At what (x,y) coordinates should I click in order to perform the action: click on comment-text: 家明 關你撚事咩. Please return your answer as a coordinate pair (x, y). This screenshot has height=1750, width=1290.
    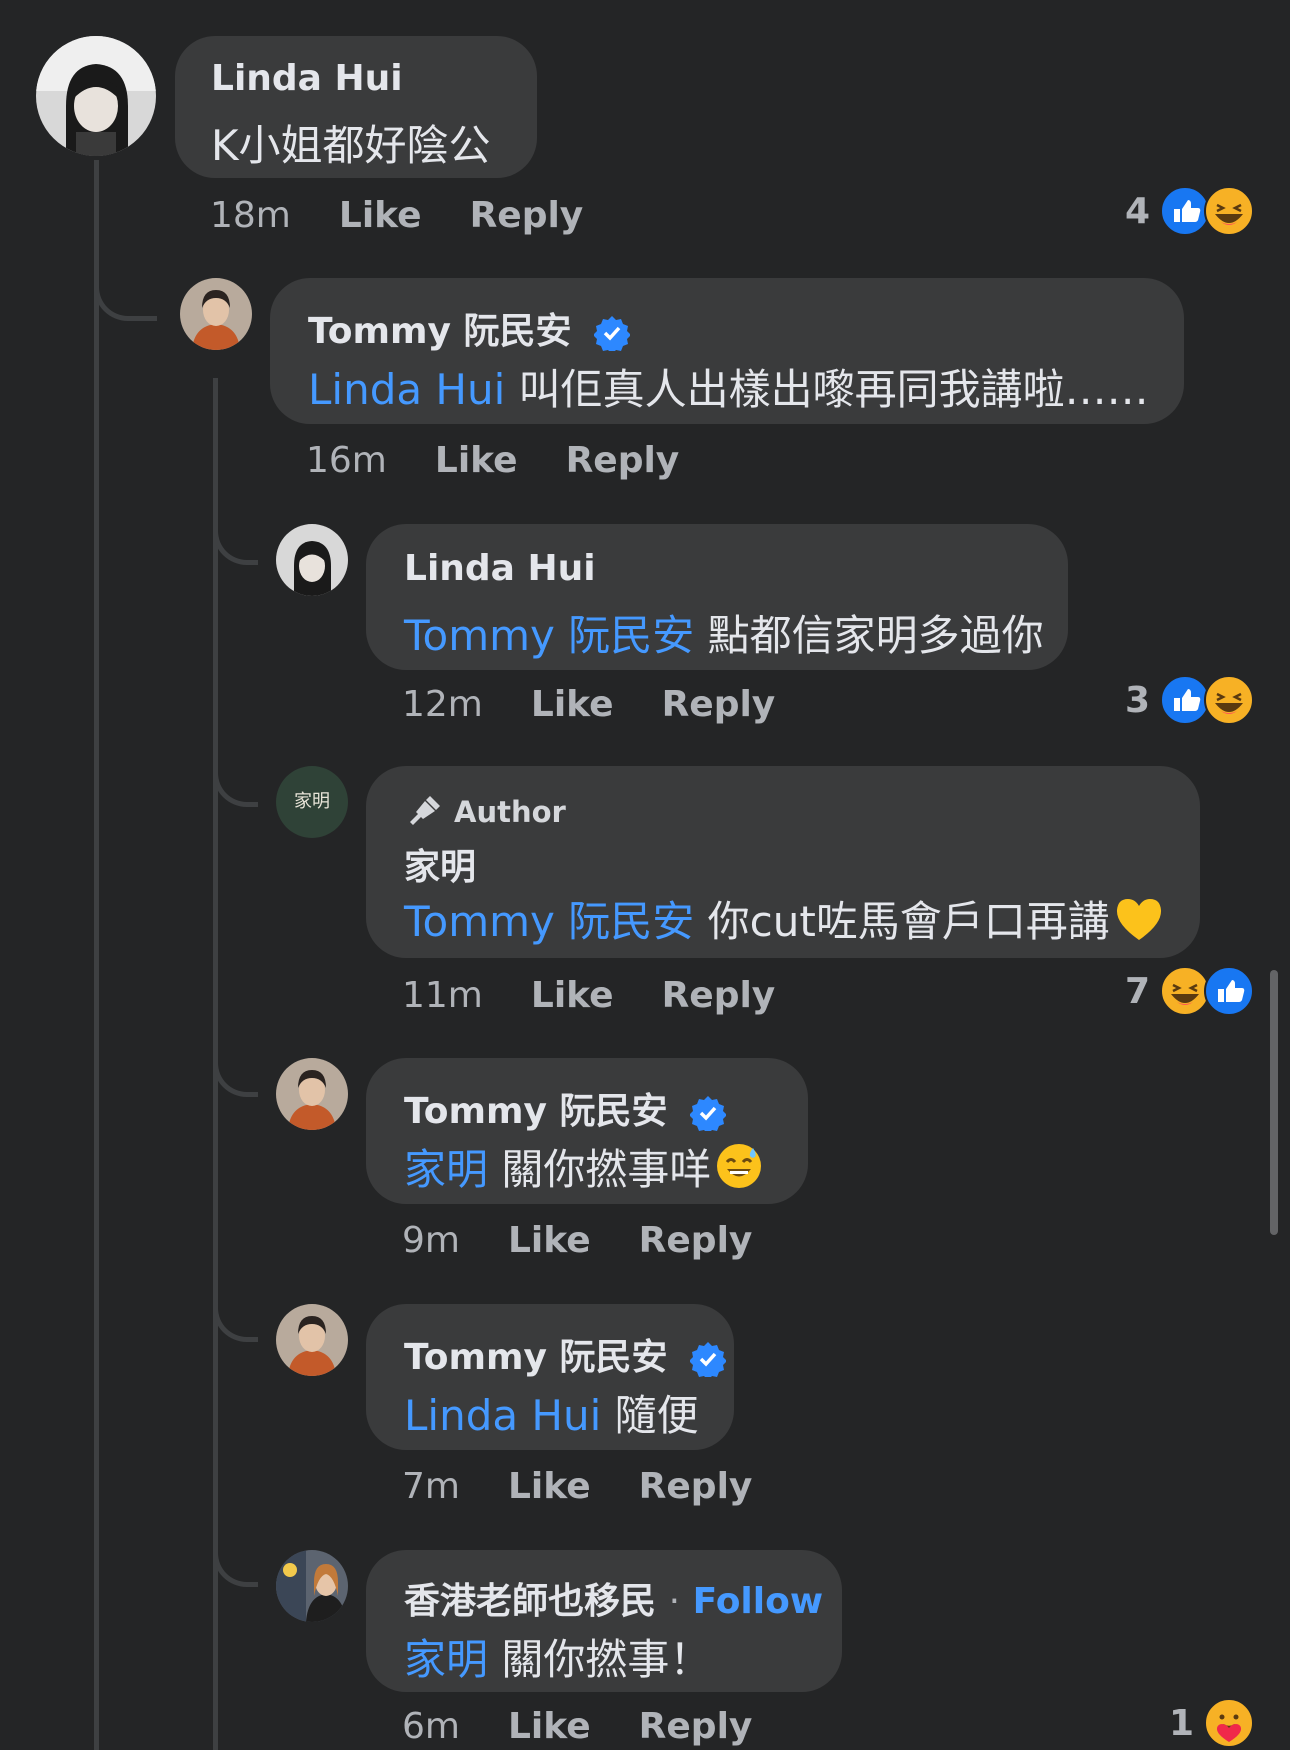
    Looking at the image, I should click on (583, 1166).